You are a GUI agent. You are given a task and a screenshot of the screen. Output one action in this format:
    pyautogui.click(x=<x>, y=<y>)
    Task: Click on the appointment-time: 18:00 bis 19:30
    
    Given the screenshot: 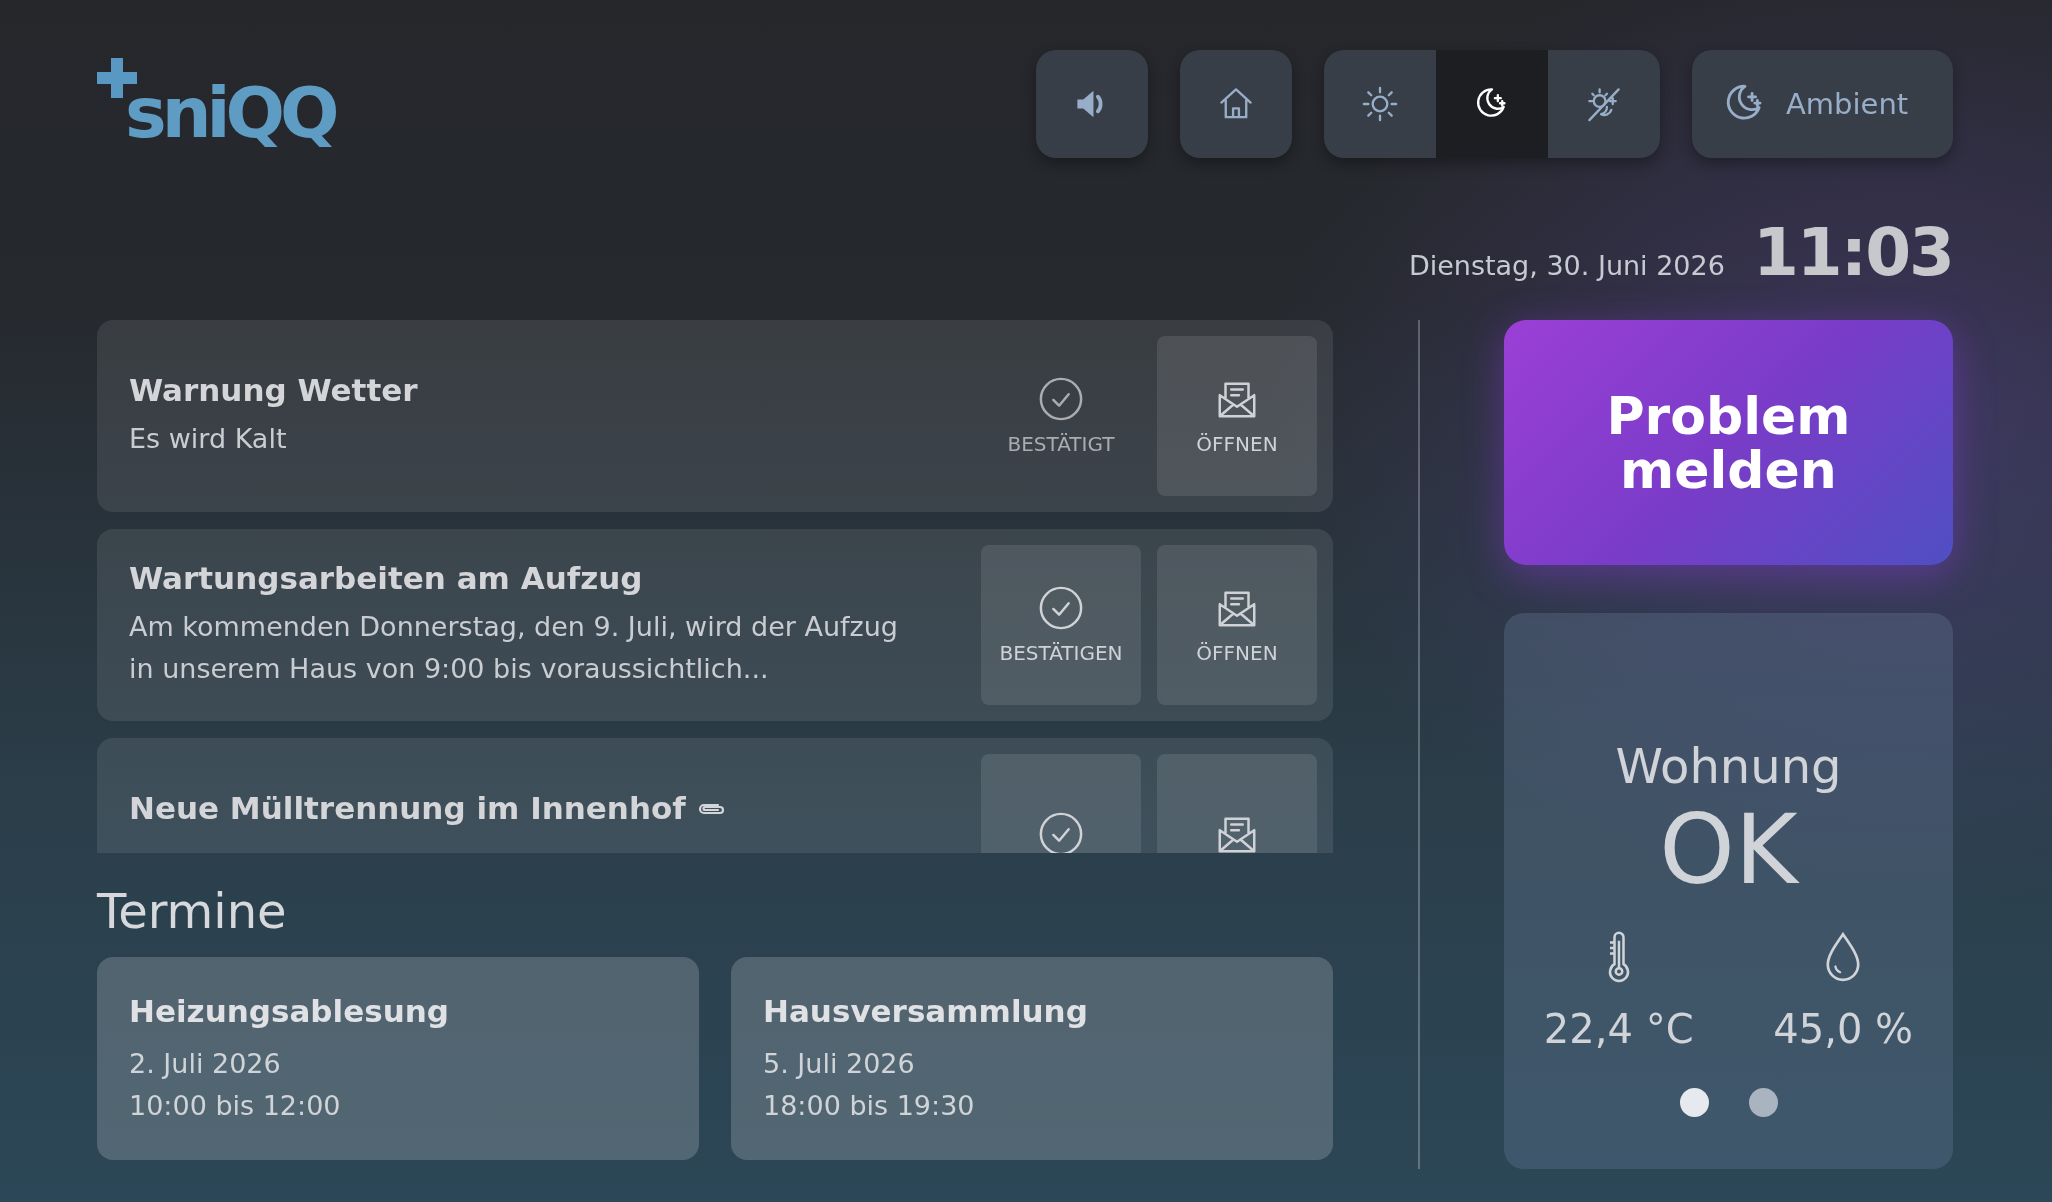 What is the action you would take?
    pyautogui.click(x=869, y=1106)
    